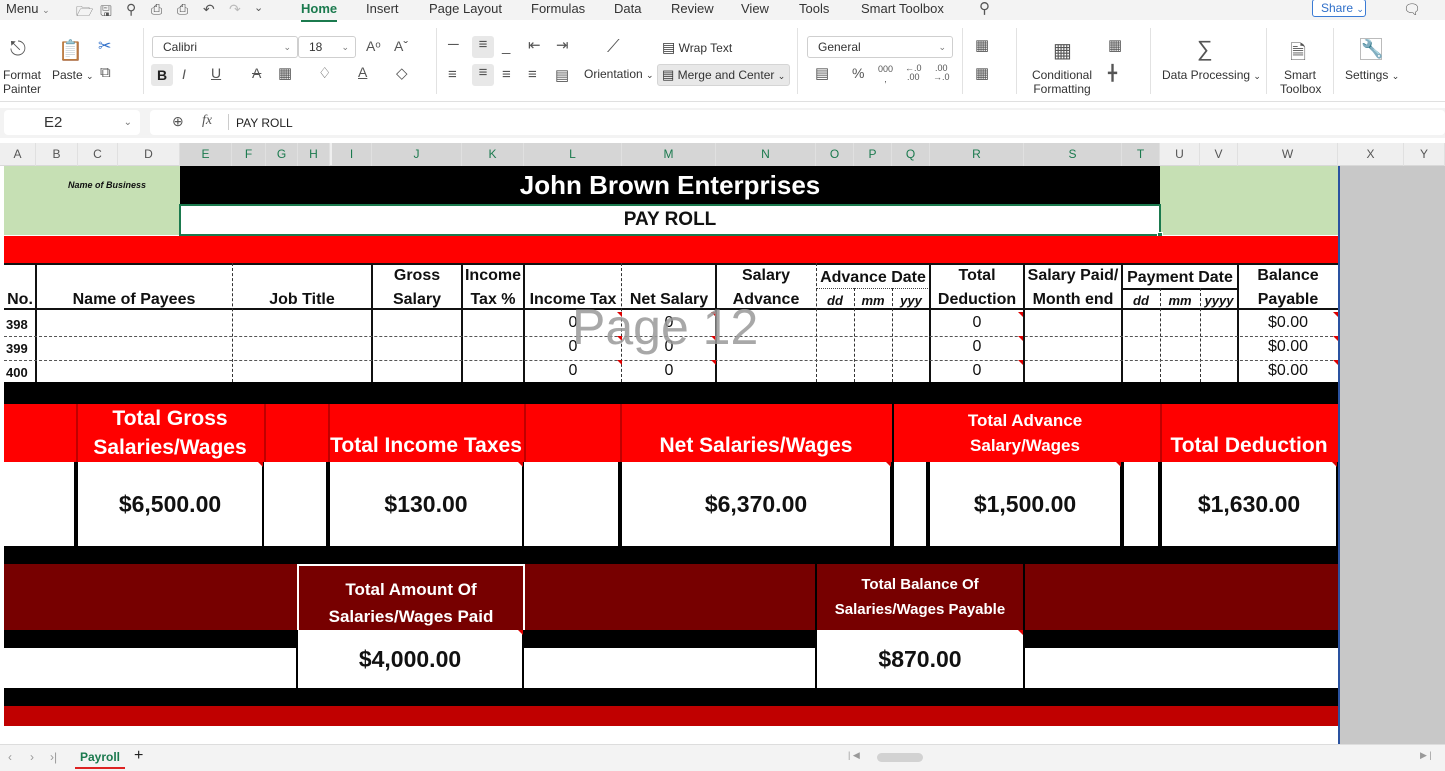 This screenshot has width=1445, height=771. What do you see at coordinates (506, 74) in the screenshot?
I see `align-right-icon: ≡` at bounding box center [506, 74].